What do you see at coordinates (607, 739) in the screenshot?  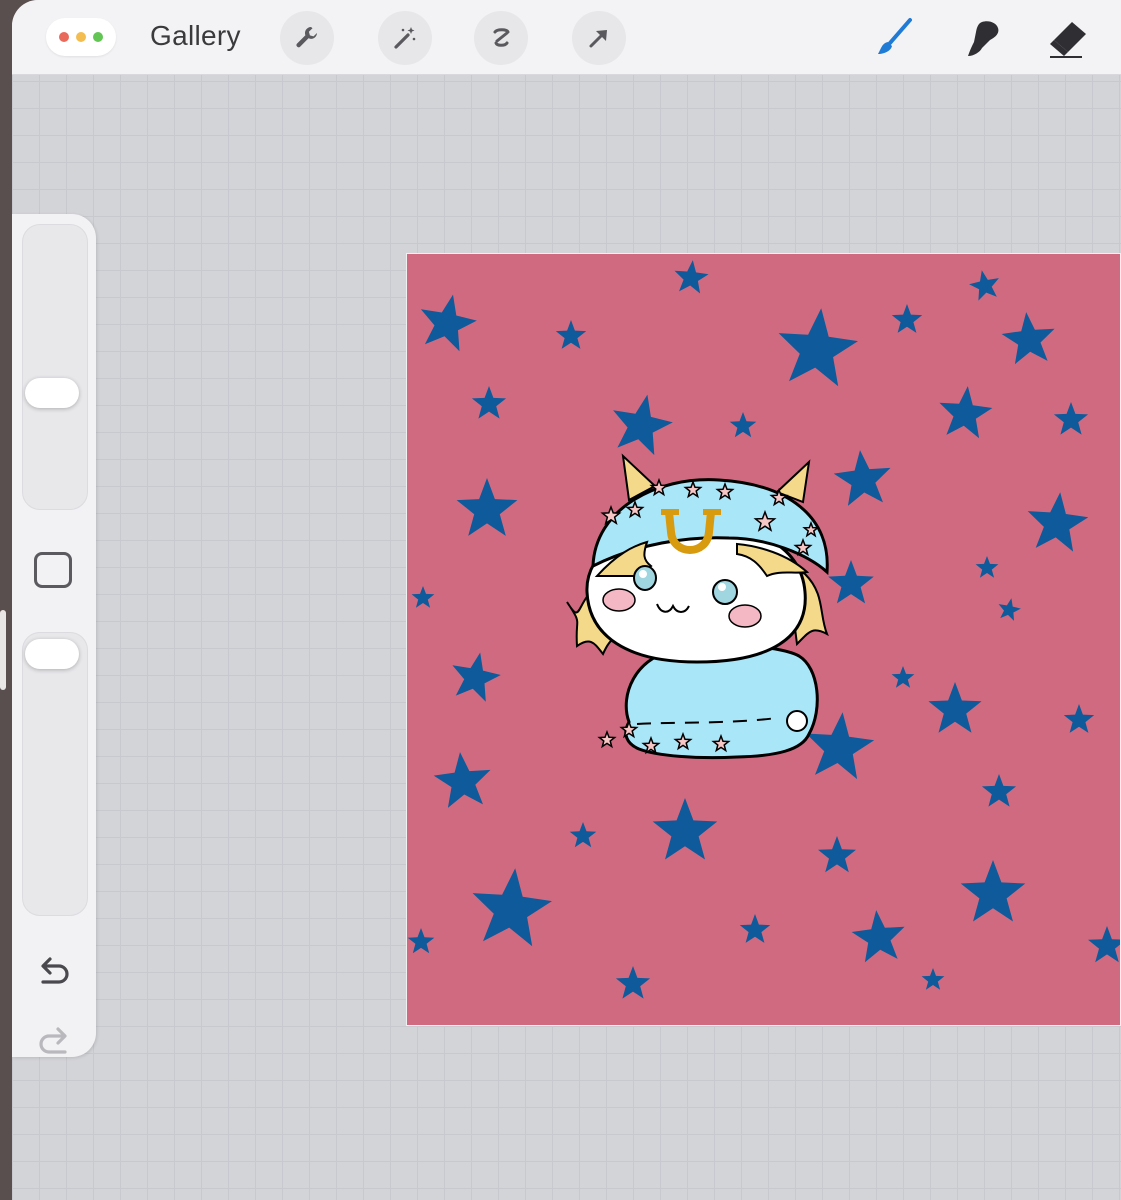 I see `hood-star` at bounding box center [607, 739].